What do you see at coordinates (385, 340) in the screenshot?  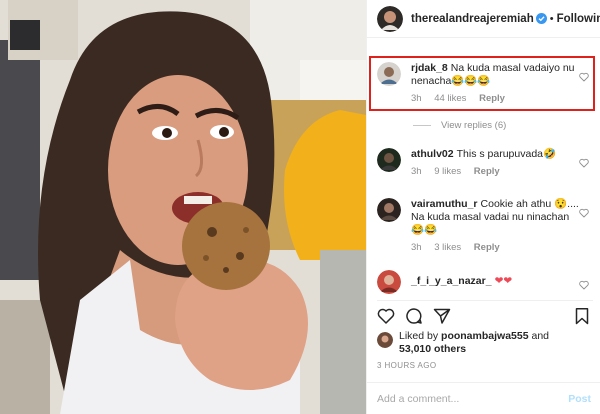 I see `liker-avatar` at bounding box center [385, 340].